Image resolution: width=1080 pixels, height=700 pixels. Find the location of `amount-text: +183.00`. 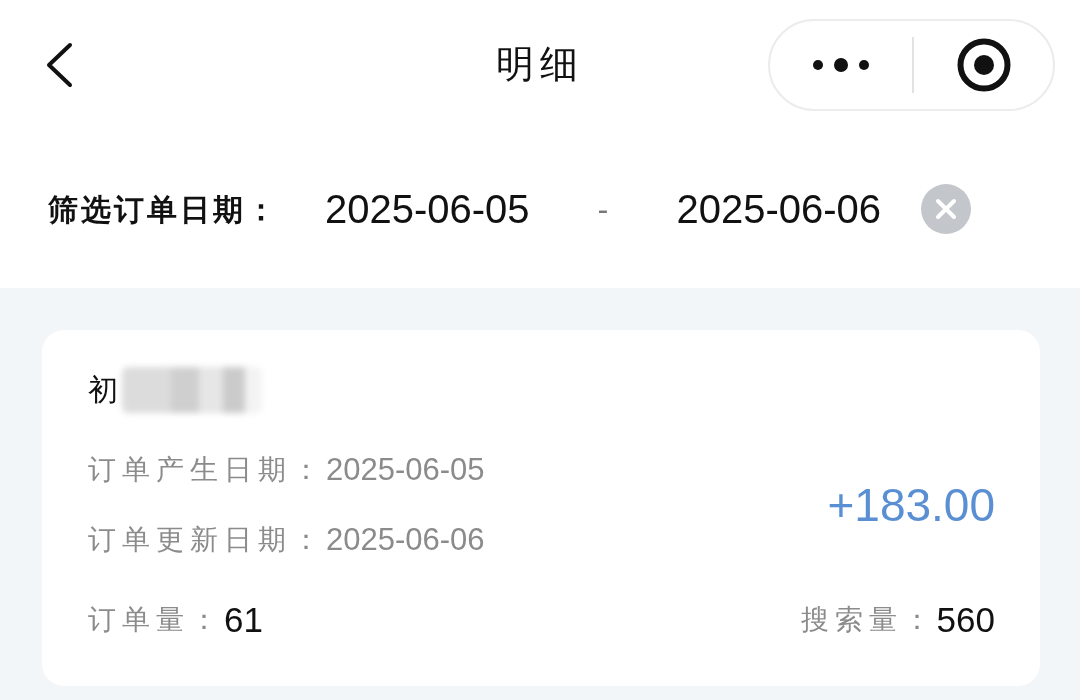

amount-text: +183.00 is located at coordinates (911, 505).